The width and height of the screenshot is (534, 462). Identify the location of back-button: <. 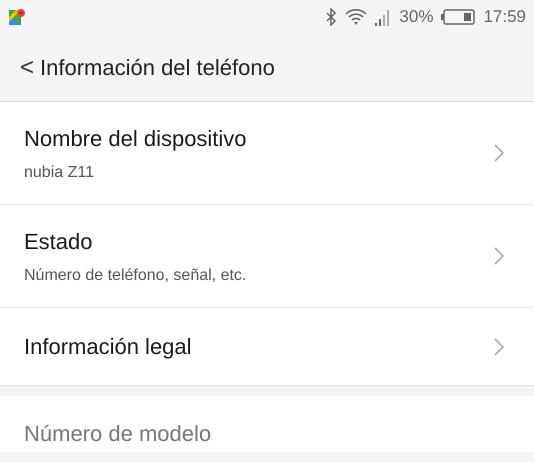
(30, 68).